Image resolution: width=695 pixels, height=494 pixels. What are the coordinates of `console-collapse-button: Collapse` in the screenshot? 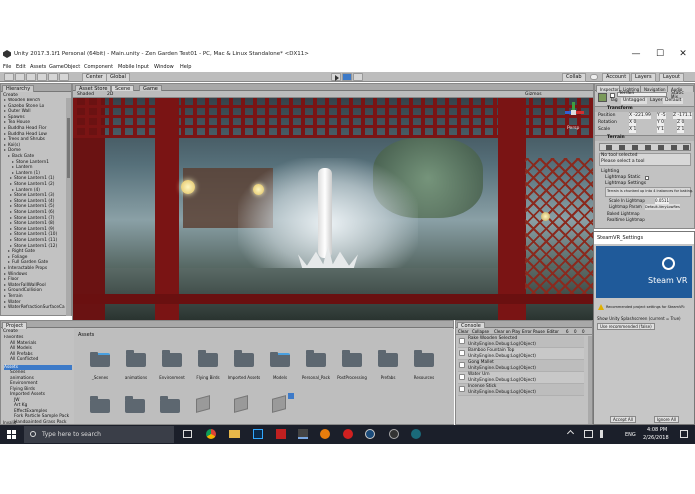 It's located at (480, 331).